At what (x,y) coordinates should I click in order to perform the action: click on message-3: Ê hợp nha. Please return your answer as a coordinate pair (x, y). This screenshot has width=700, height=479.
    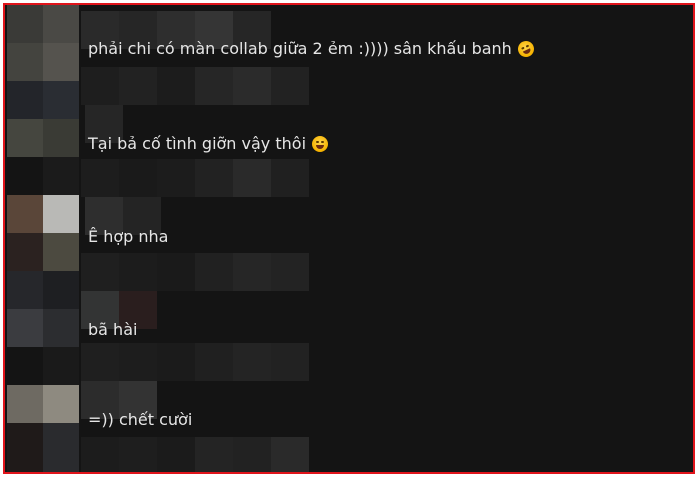
    Looking at the image, I should click on (128, 237).